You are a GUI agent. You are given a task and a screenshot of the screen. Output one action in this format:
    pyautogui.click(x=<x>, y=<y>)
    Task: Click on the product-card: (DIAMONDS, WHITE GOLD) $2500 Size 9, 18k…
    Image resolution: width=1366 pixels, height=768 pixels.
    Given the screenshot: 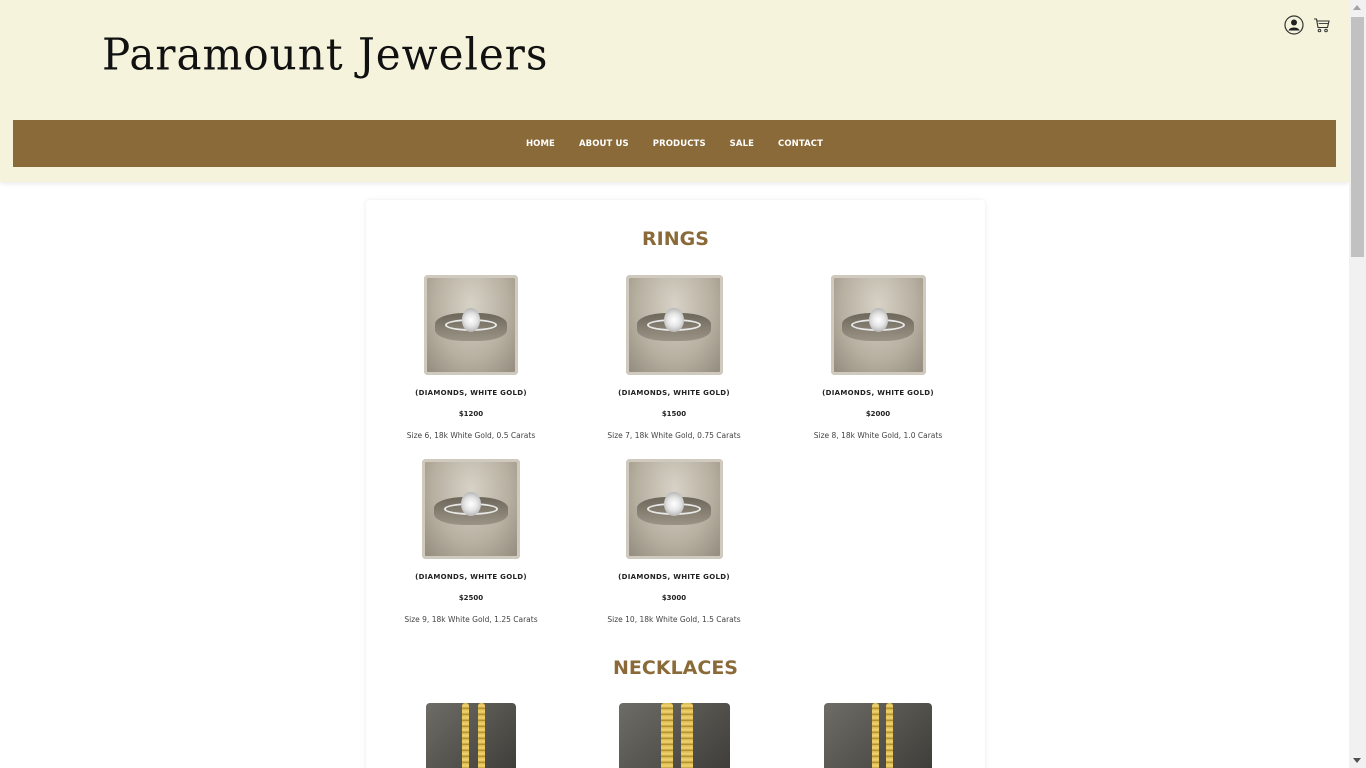 What is the action you would take?
    pyautogui.click(x=471, y=541)
    